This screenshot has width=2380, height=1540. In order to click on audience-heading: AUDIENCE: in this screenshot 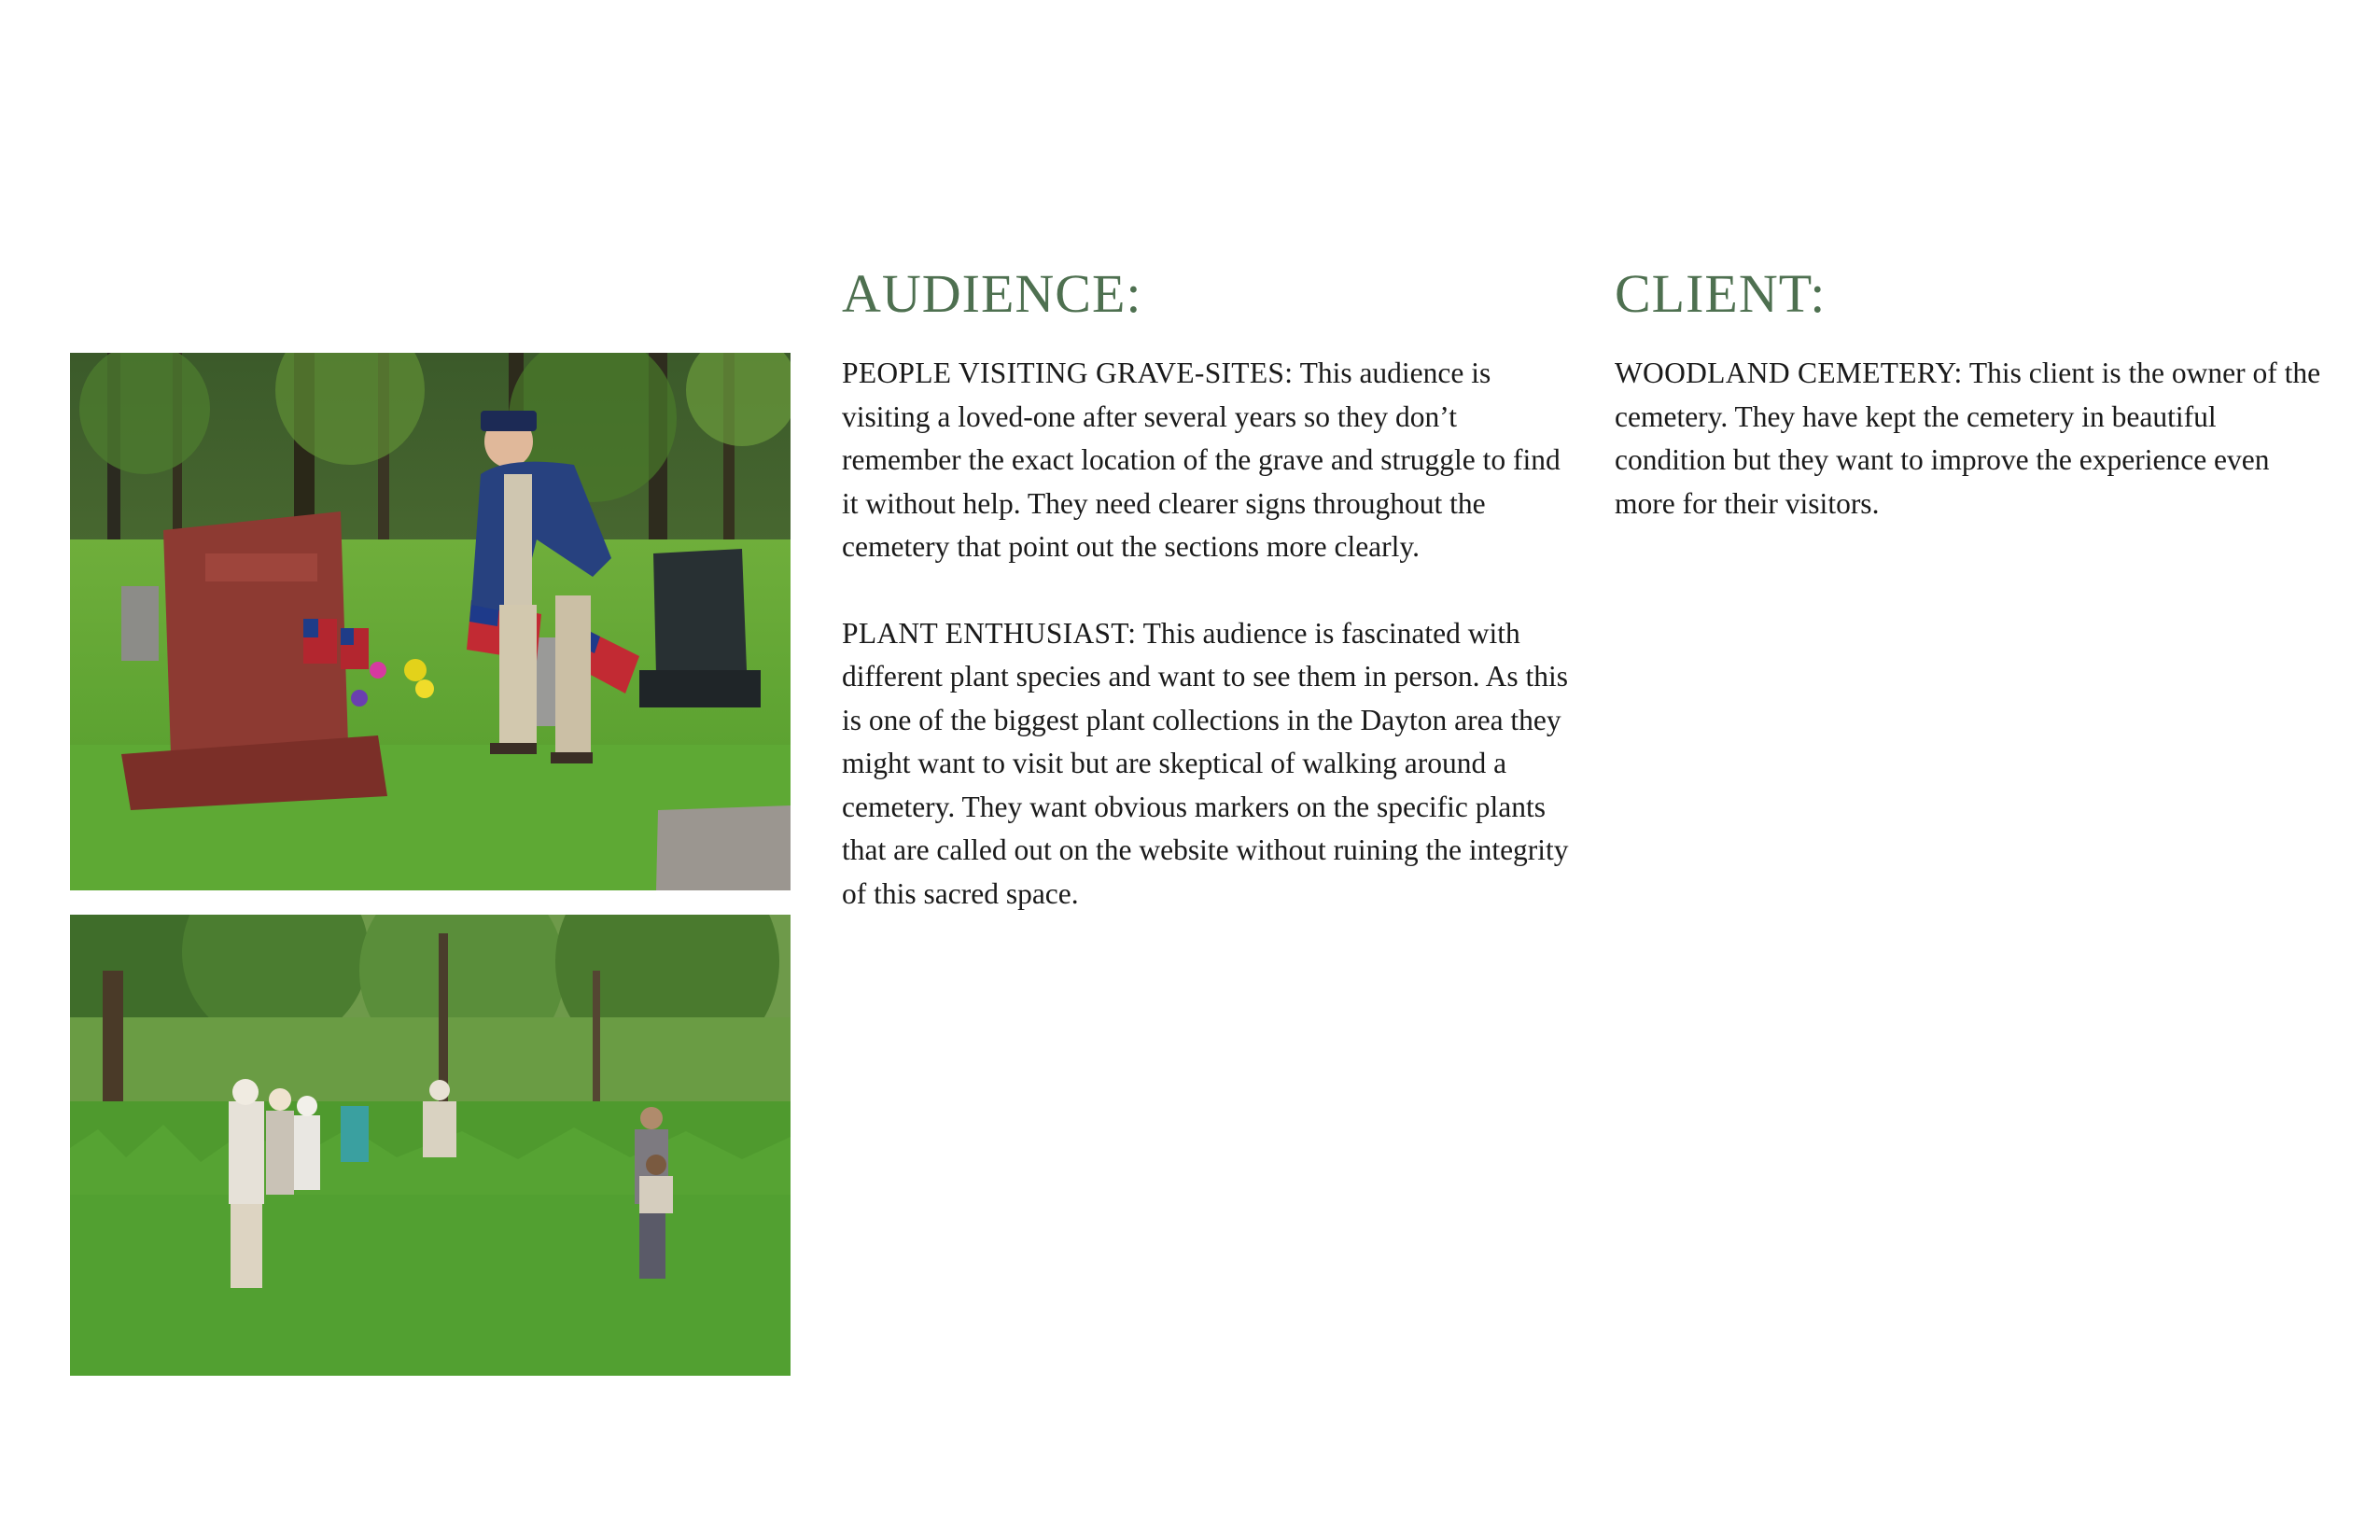, I will do `click(992, 293)`.